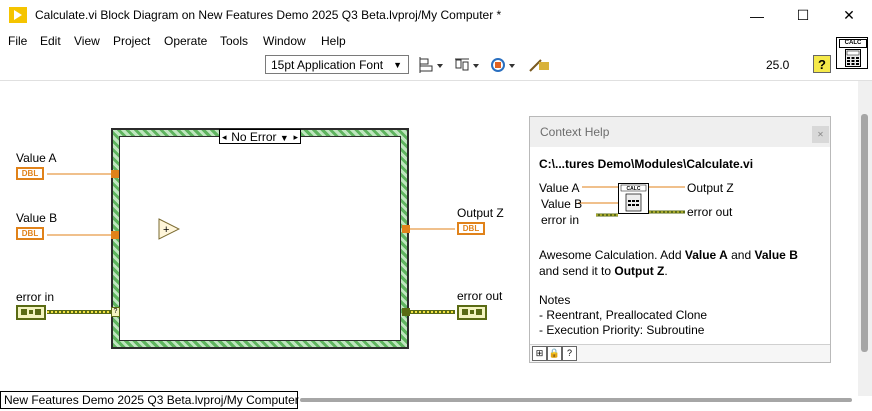  What do you see at coordinates (115, 174) in the screenshot?
I see `tunnel-value-a` at bounding box center [115, 174].